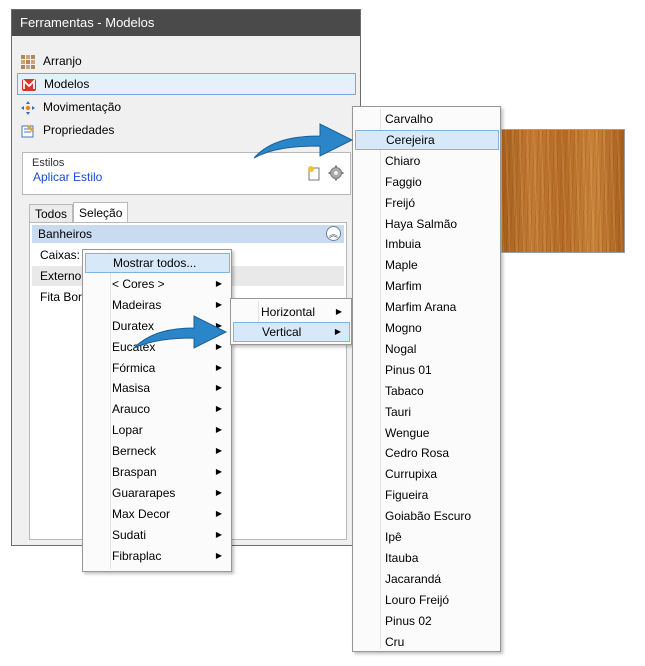 This screenshot has width=645, height=666. Describe the element at coordinates (413, 578) in the screenshot. I see `wood-item-label: Jacarandá` at that location.